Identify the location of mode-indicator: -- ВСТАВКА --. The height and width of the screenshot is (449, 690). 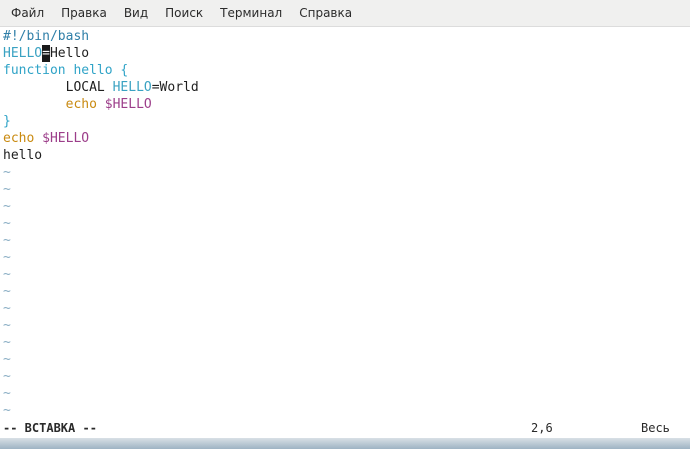
(50, 428).